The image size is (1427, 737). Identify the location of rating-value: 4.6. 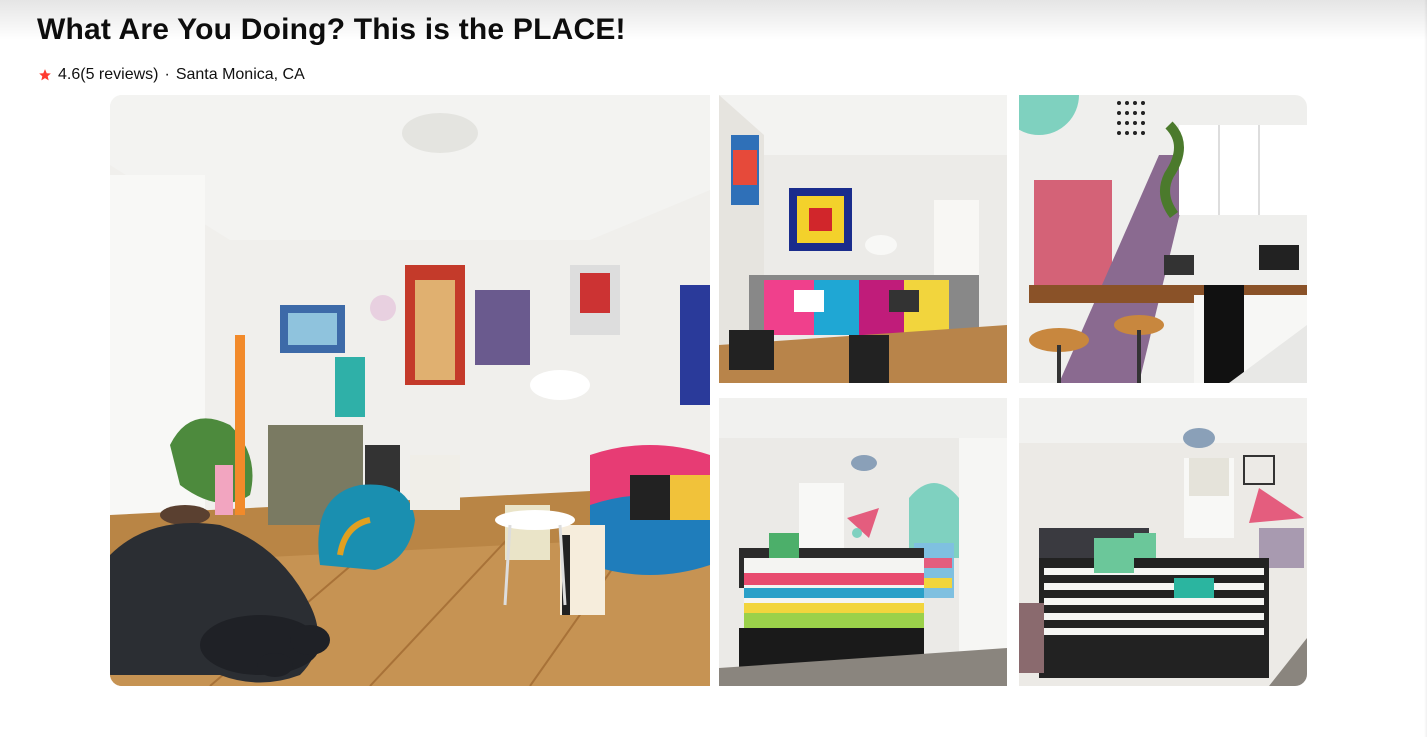
(69, 74).